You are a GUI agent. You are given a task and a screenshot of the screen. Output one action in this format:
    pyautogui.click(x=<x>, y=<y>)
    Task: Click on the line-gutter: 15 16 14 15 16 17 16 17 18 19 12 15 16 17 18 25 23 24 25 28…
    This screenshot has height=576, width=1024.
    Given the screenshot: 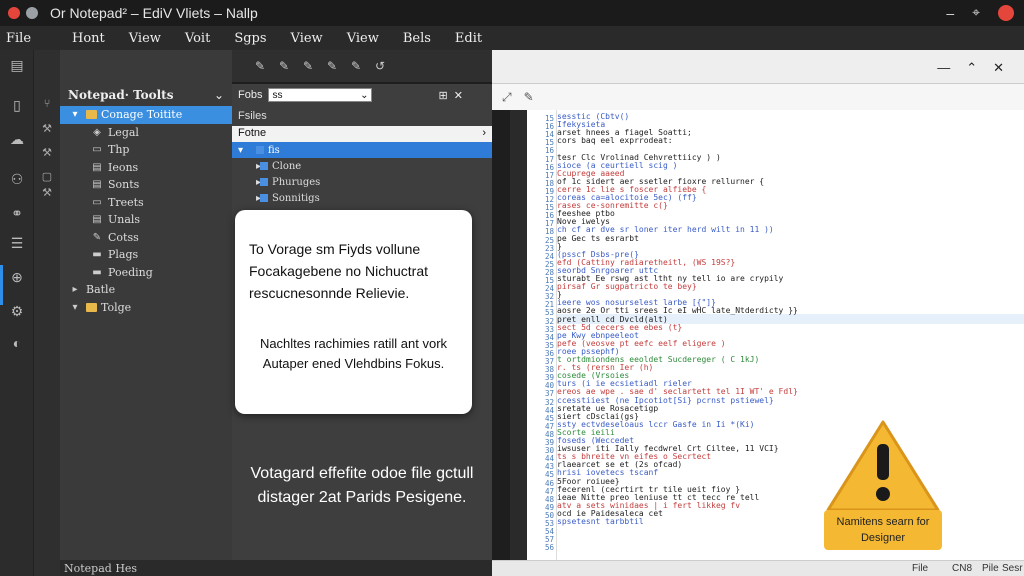 What is the action you would take?
    pyautogui.click(x=542, y=335)
    